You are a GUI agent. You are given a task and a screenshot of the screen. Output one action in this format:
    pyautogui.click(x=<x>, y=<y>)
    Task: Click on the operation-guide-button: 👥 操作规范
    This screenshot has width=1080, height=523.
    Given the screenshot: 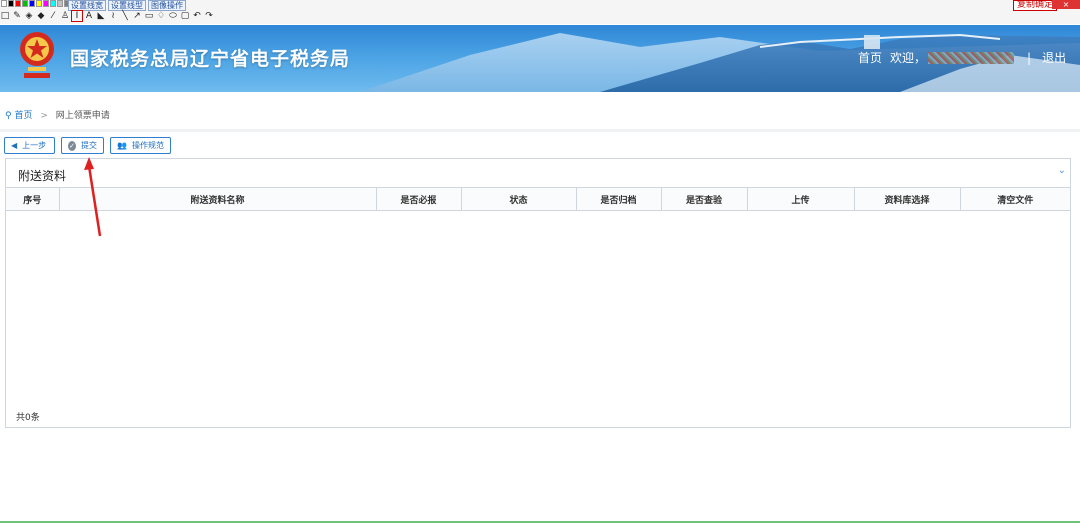 What is the action you would take?
    pyautogui.click(x=140, y=145)
    